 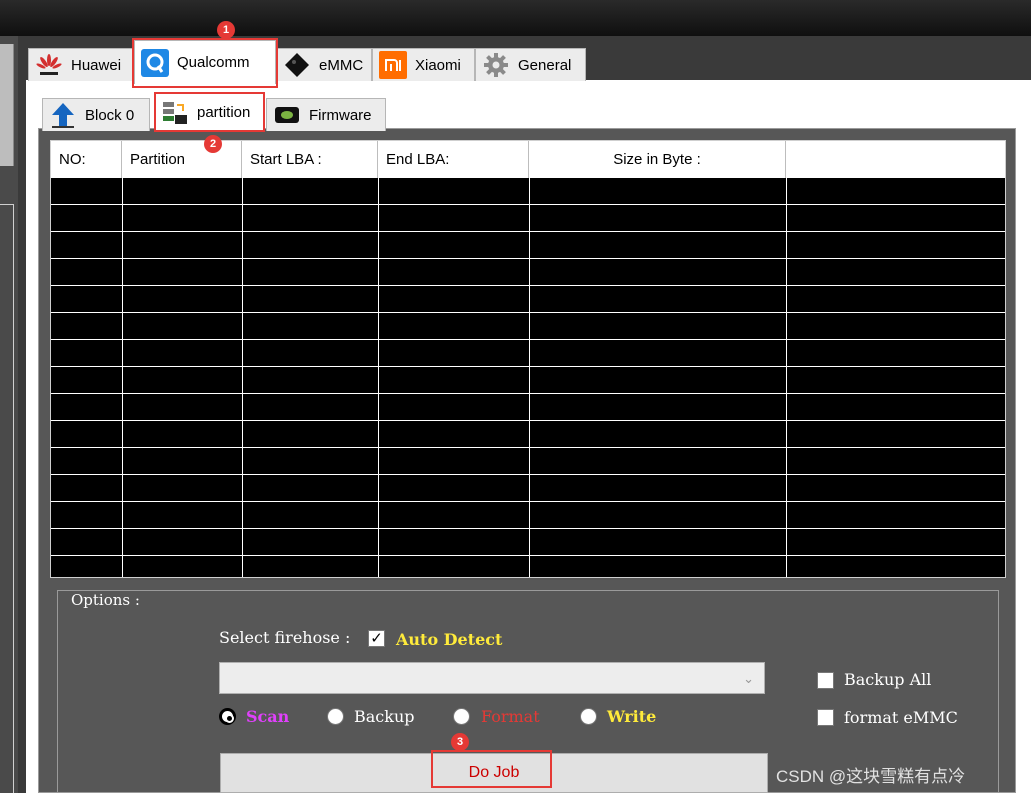 I want to click on backup-label: Backup, so click(x=384, y=716).